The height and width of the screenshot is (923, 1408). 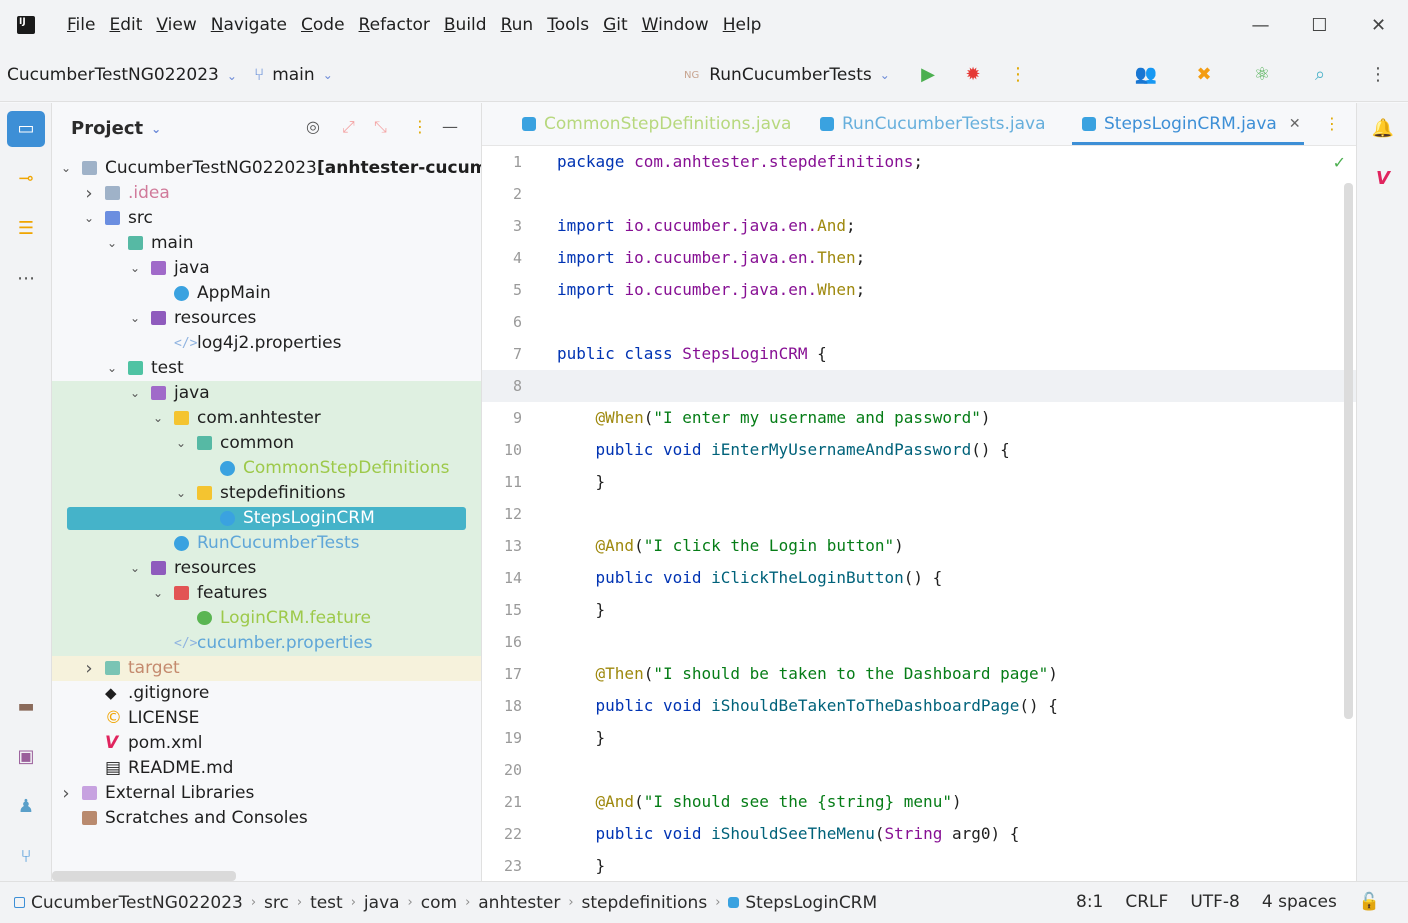 I want to click on tree-item: StepsLoginCRM, so click(x=266, y=518).